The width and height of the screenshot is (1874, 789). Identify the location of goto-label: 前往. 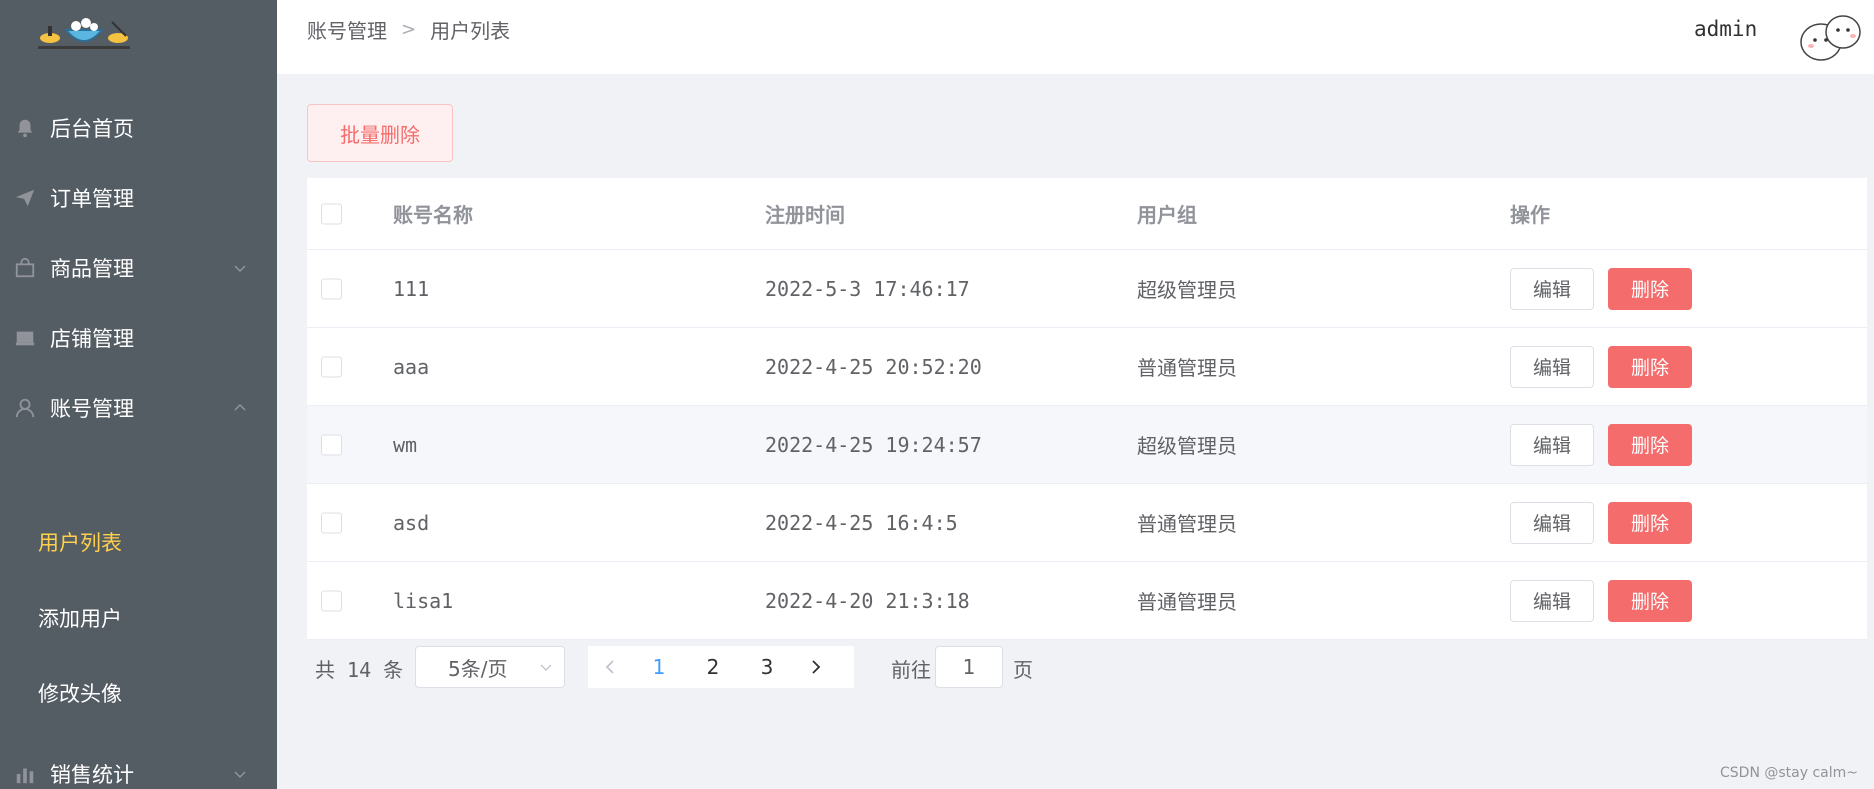
(911, 670).